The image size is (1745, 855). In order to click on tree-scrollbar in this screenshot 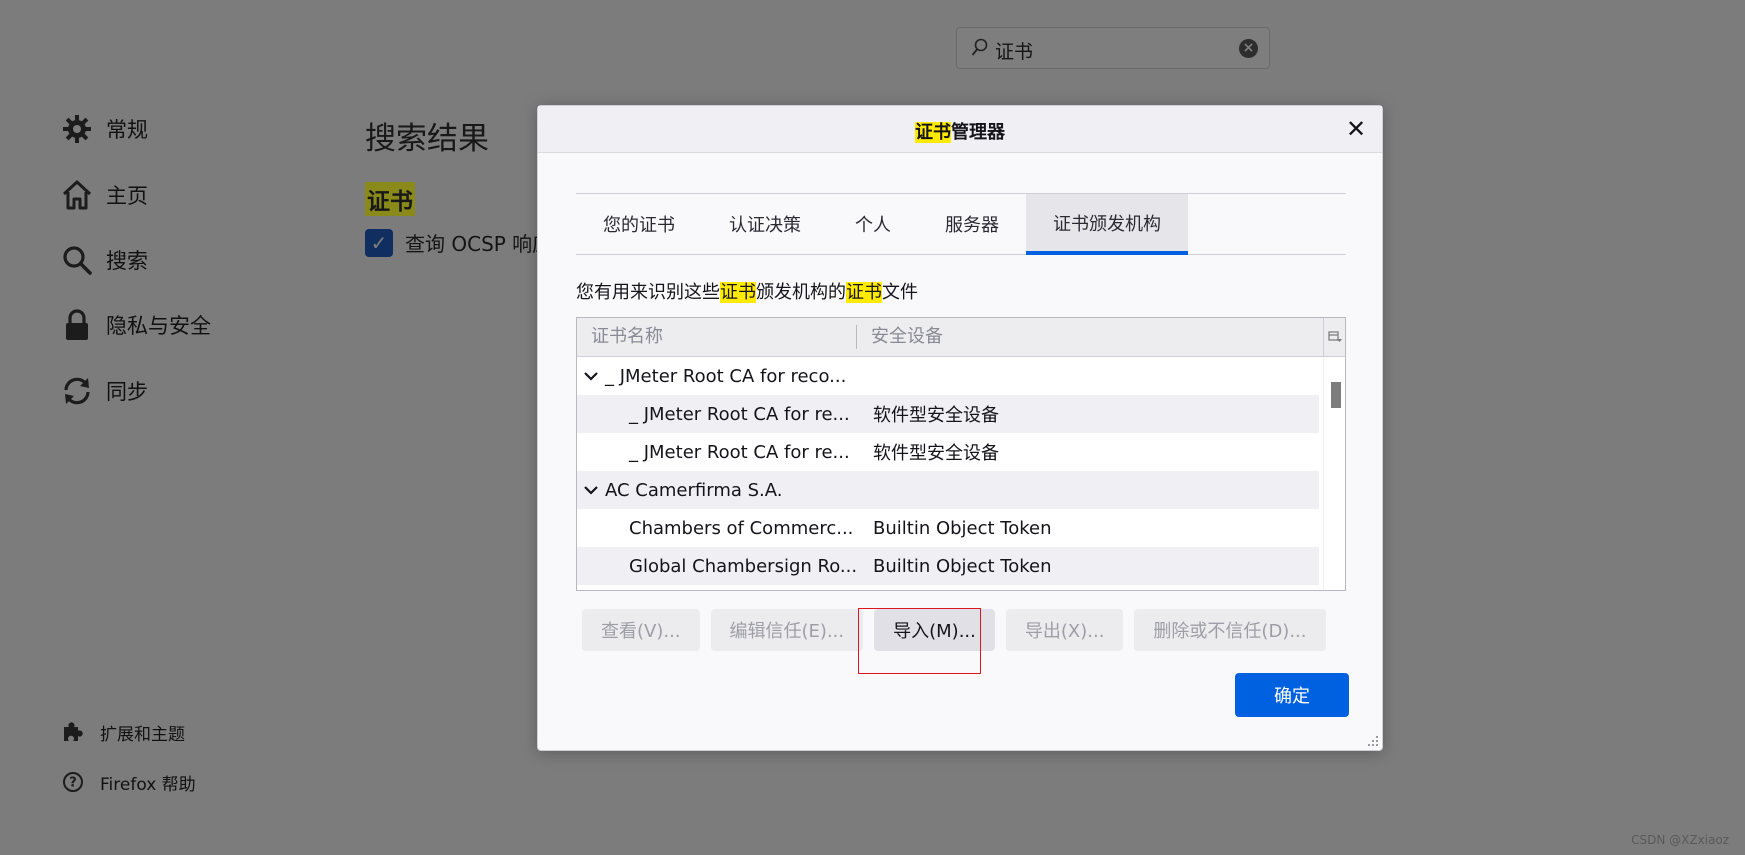, I will do `click(1334, 473)`.